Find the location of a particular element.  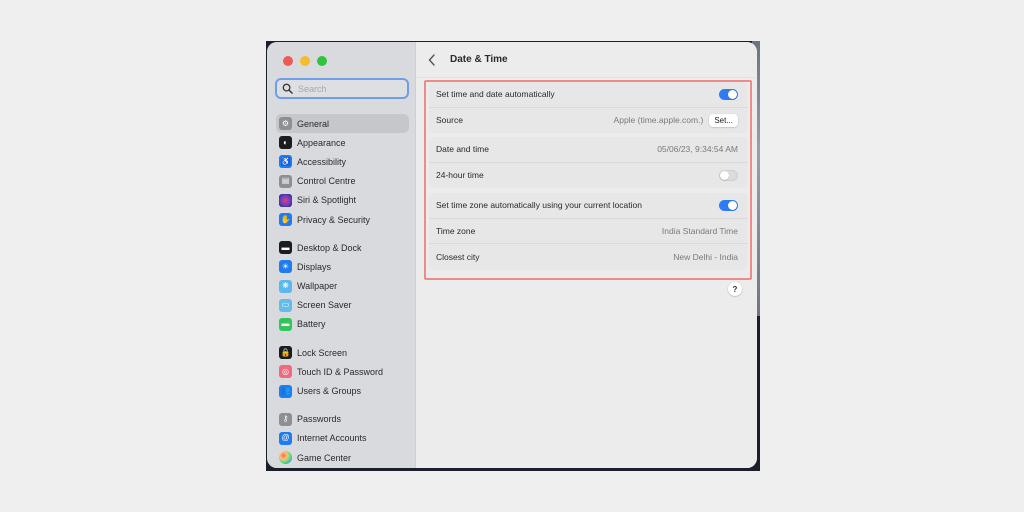

sidebar-item-label: Desktop & Dock is located at coordinates (329, 247).